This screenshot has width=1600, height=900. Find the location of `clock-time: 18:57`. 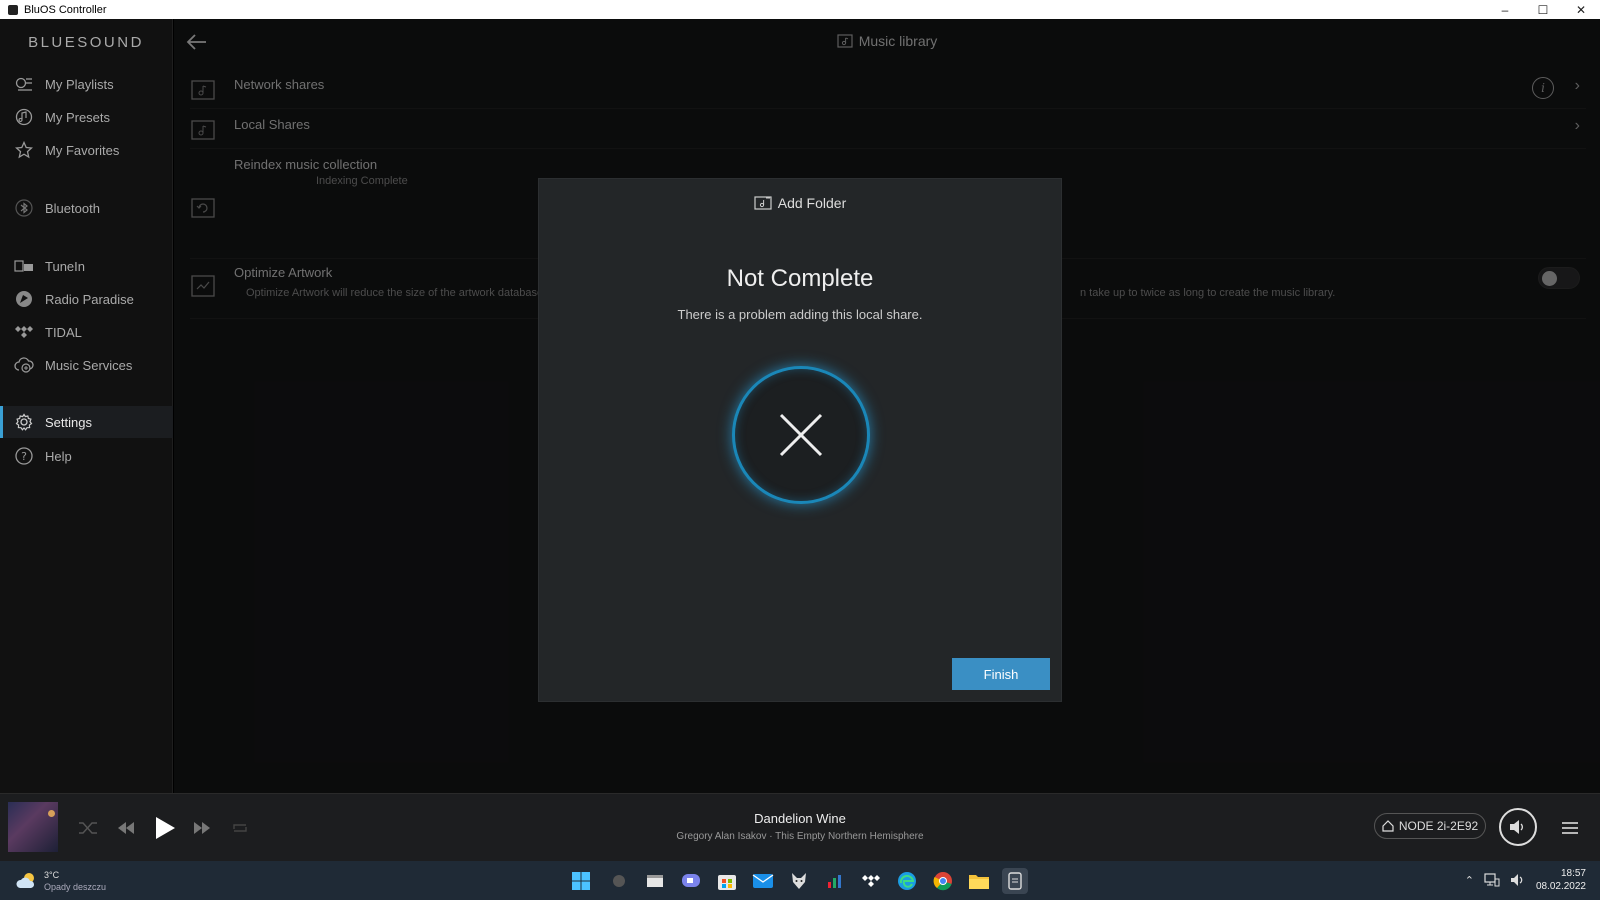

clock-time: 18:57 is located at coordinates (1573, 873).